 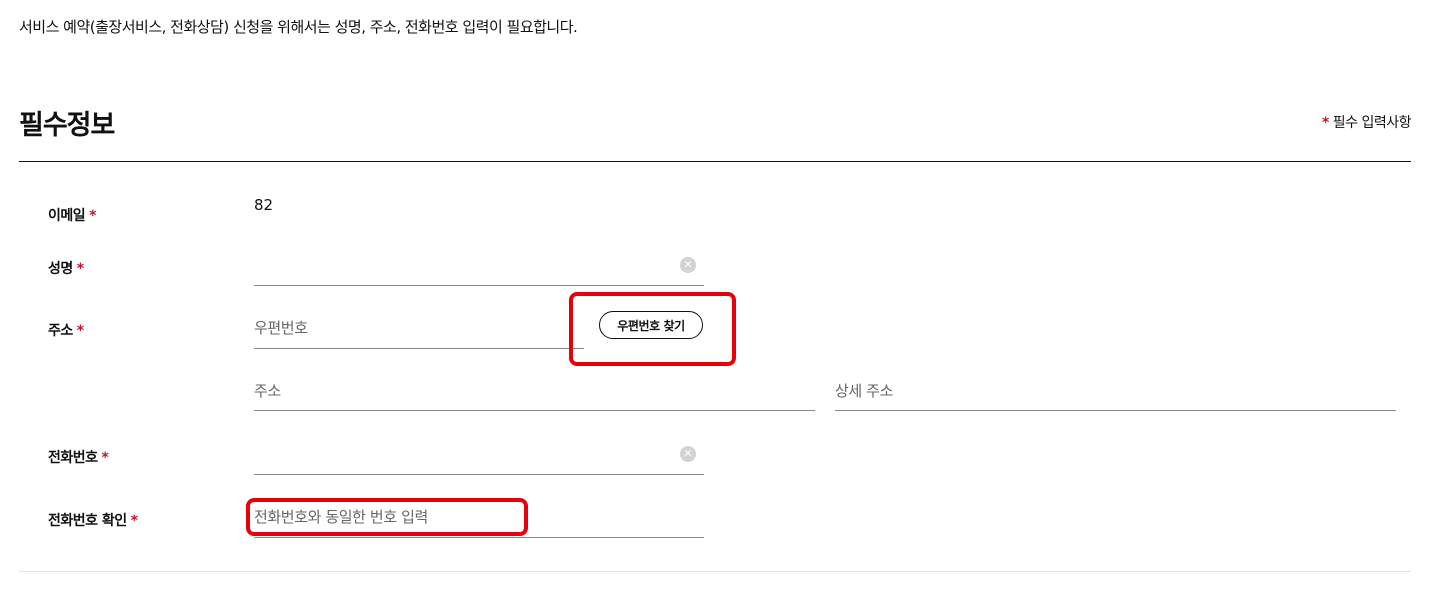 I want to click on address-detail-field, so click(x=1115, y=395).